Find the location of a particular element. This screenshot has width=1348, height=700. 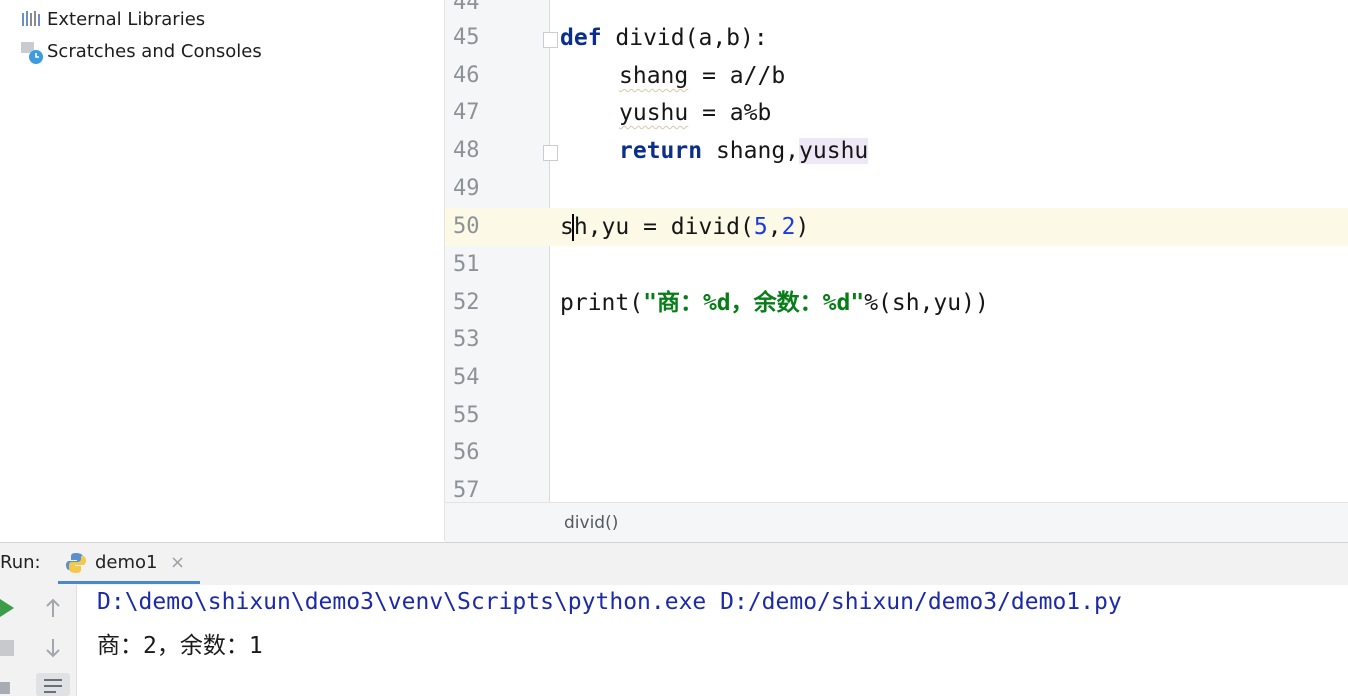

tree-item-external-libraries: External Libraries is located at coordinates (112, 19).